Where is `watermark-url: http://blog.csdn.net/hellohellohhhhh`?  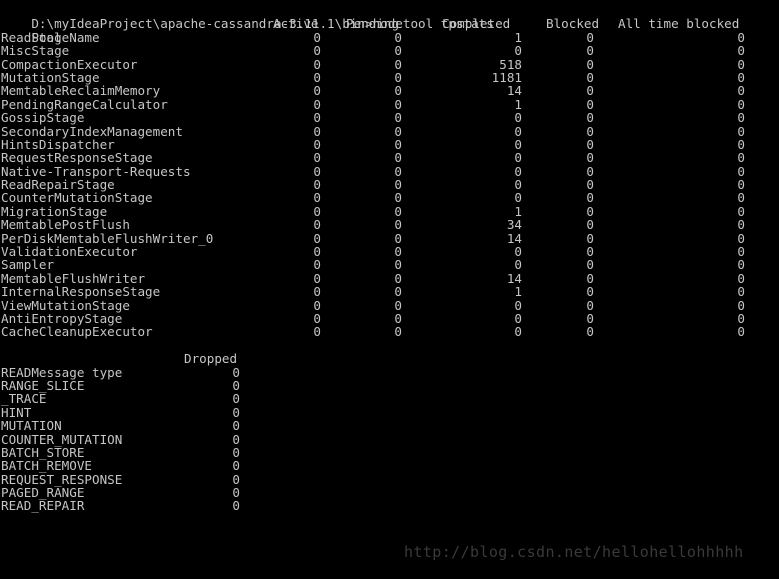
watermark-url: http://blog.csdn.net/hellohellohhhhh is located at coordinates (574, 552).